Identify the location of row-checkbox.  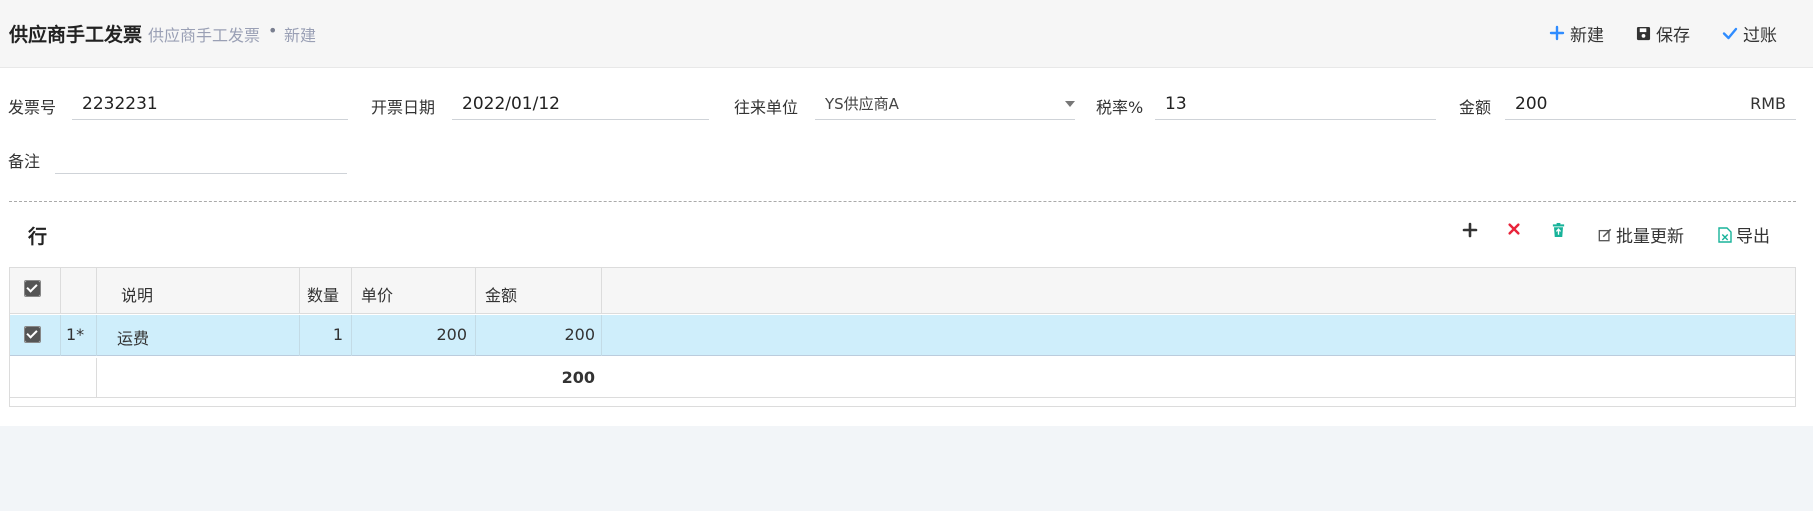
(32, 334).